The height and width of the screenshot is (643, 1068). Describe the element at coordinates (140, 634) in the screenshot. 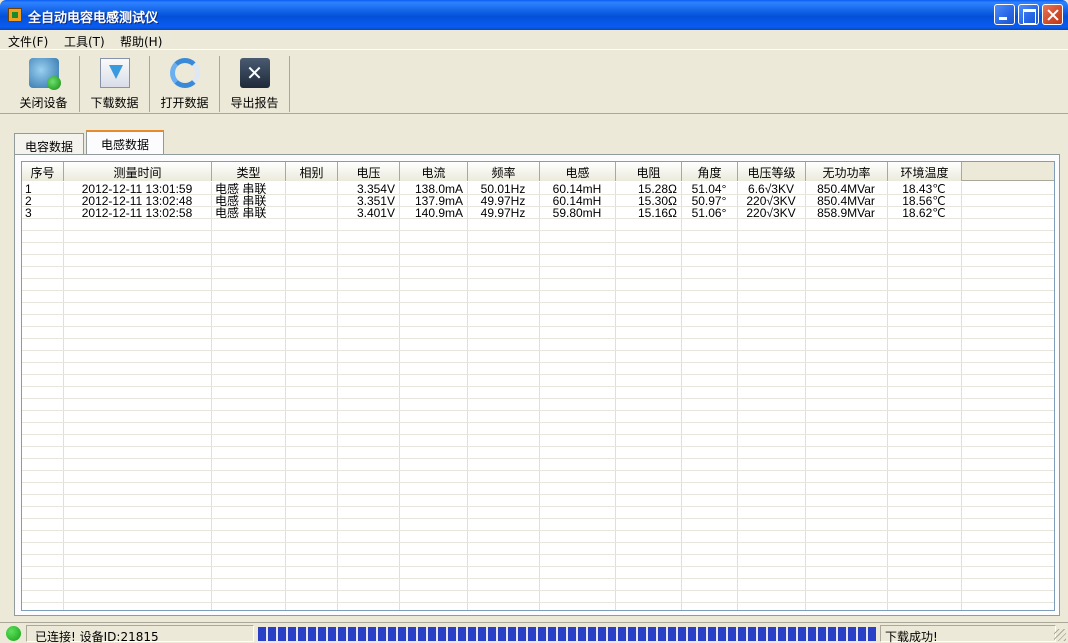

I see `connection-pane: 已连接! 设备ID:21815` at that location.